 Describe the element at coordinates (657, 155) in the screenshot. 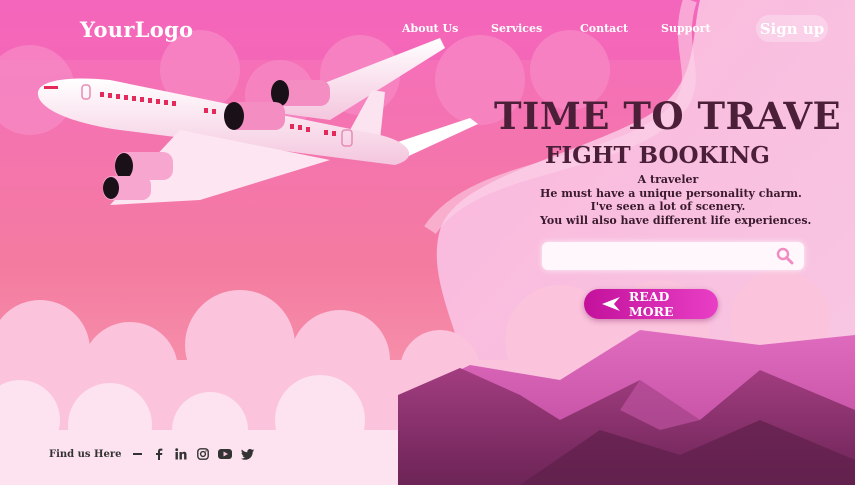

I see `hero-subtitle: FIGHT BOOKING` at that location.